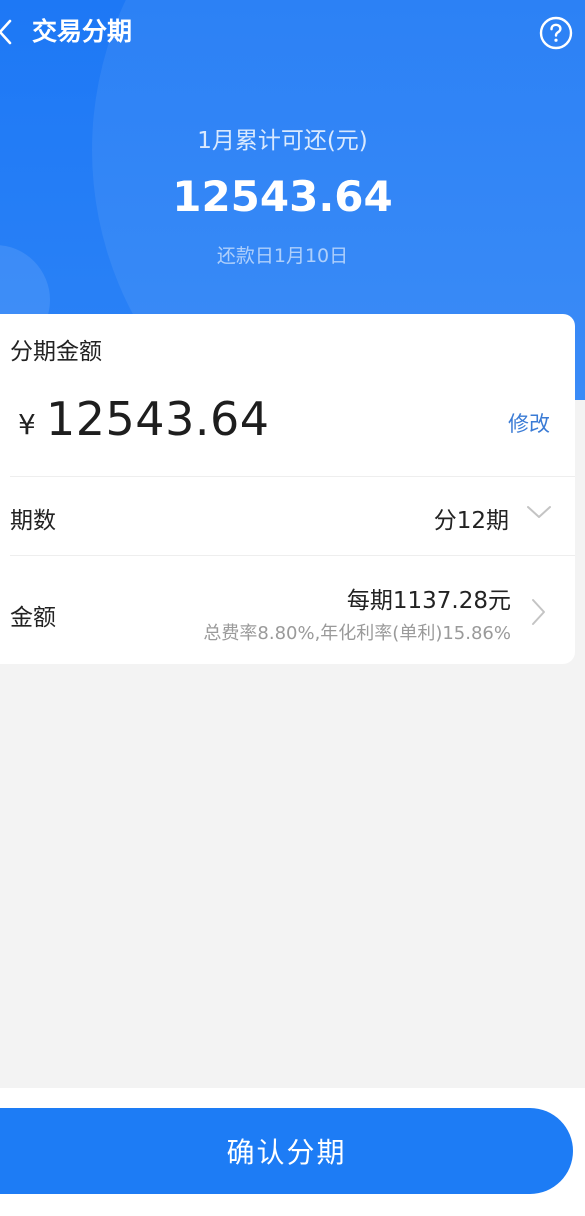 Image resolution: width=585 pixels, height=1216 pixels. I want to click on chevron-left-icon, so click(6, 32).